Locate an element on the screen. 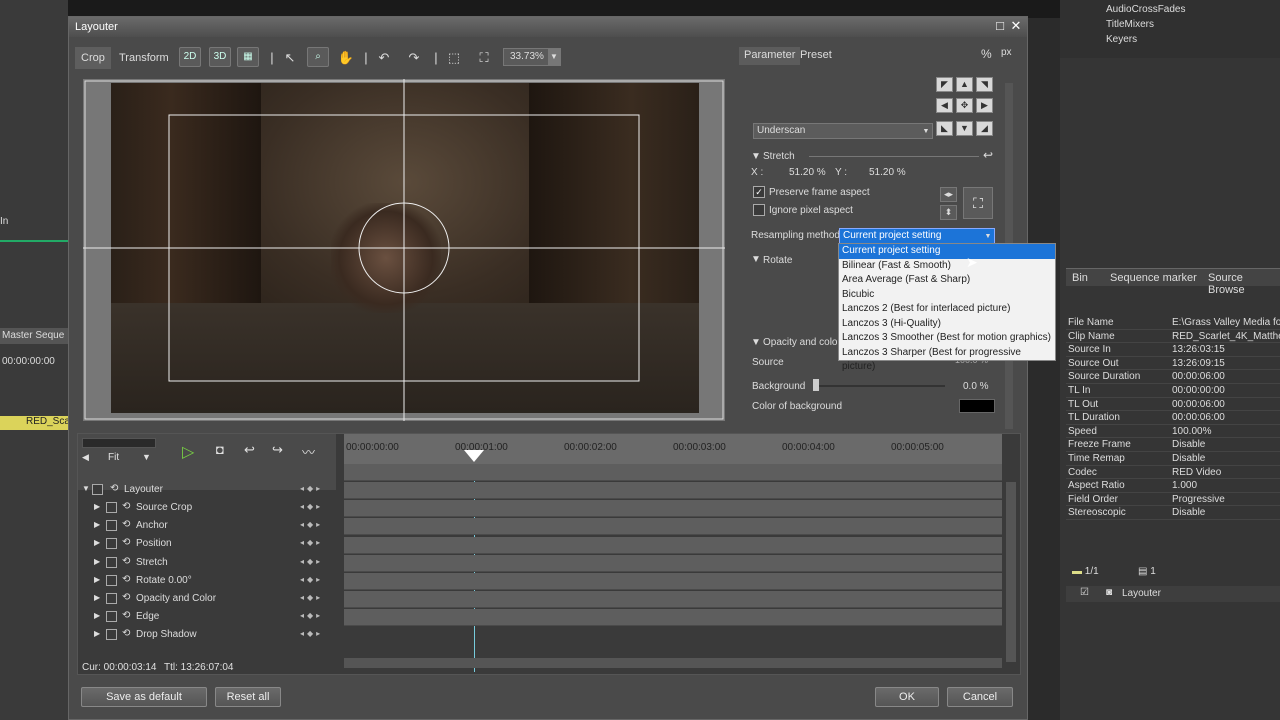  timeline-hscrollbar is located at coordinates (673, 663).